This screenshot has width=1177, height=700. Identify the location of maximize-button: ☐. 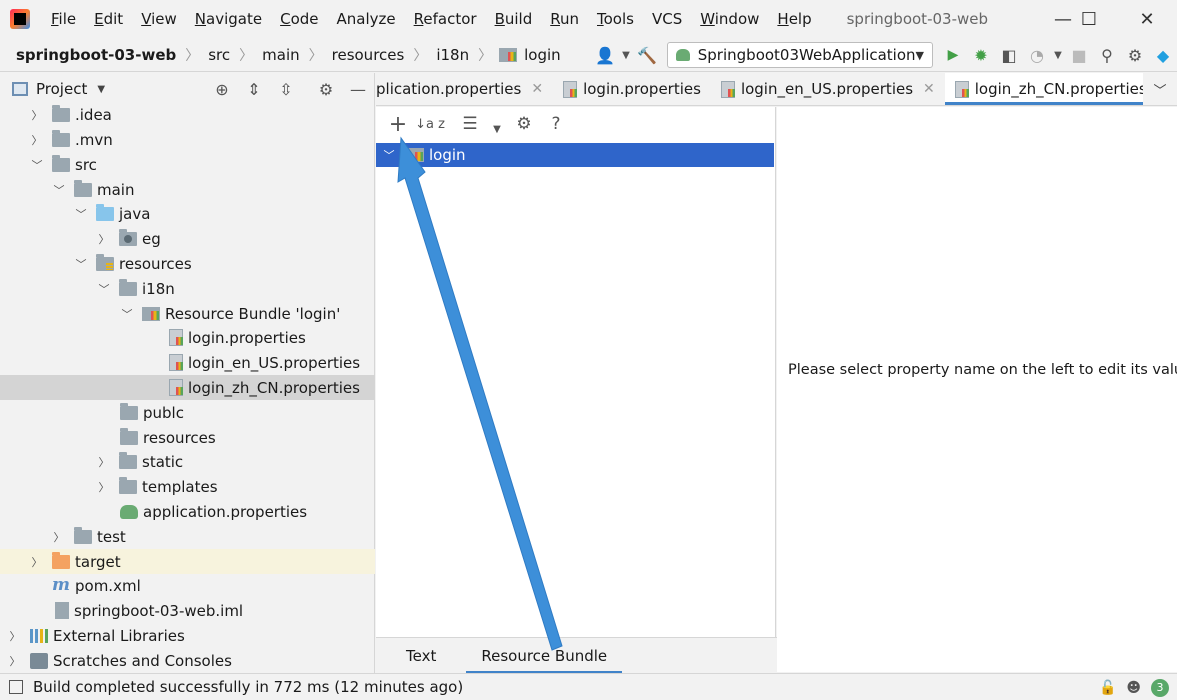
(1089, 19).